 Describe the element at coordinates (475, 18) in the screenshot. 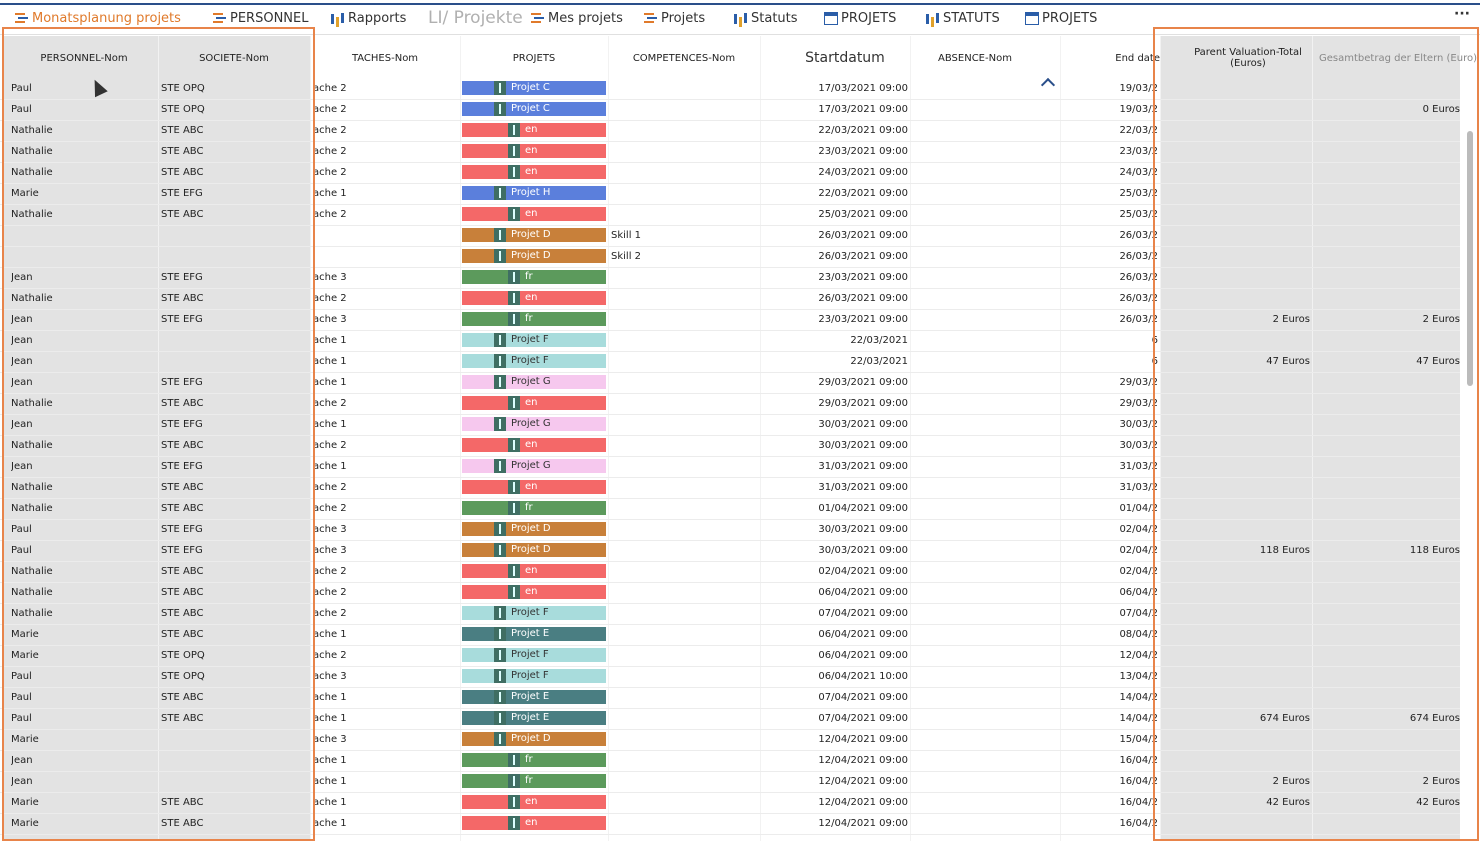

I see `tab-3: LI/ Projekte` at that location.